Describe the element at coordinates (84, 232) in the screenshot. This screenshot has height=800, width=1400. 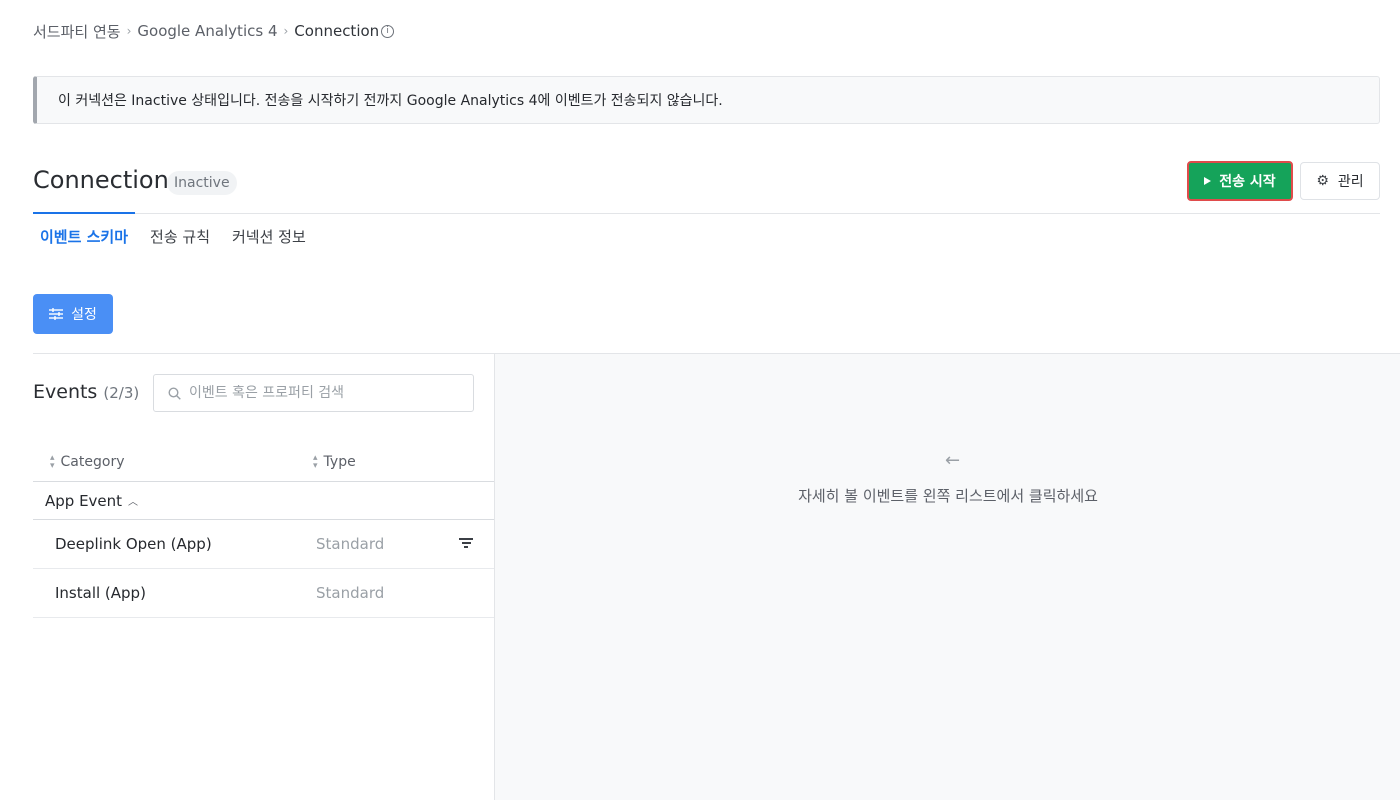
I see `tab-event-schema: 이벤트 스키마` at that location.